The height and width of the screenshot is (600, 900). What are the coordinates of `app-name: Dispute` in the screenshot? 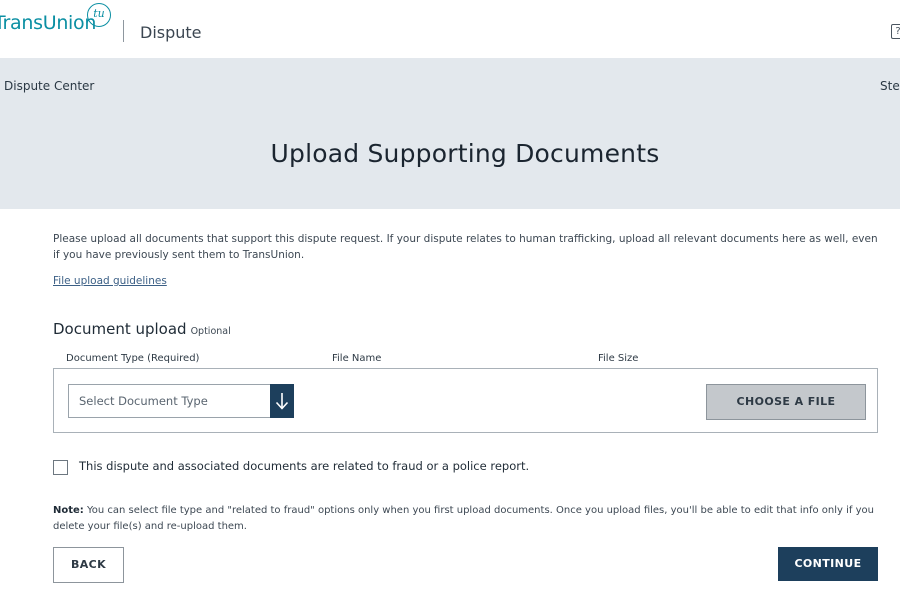 It's located at (171, 32).